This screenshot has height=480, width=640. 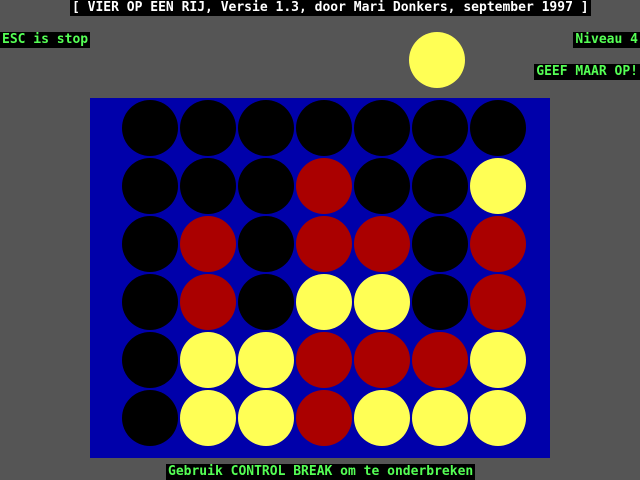 I want to click on board-cell-r6-c7-yellow, so click(x=498, y=418).